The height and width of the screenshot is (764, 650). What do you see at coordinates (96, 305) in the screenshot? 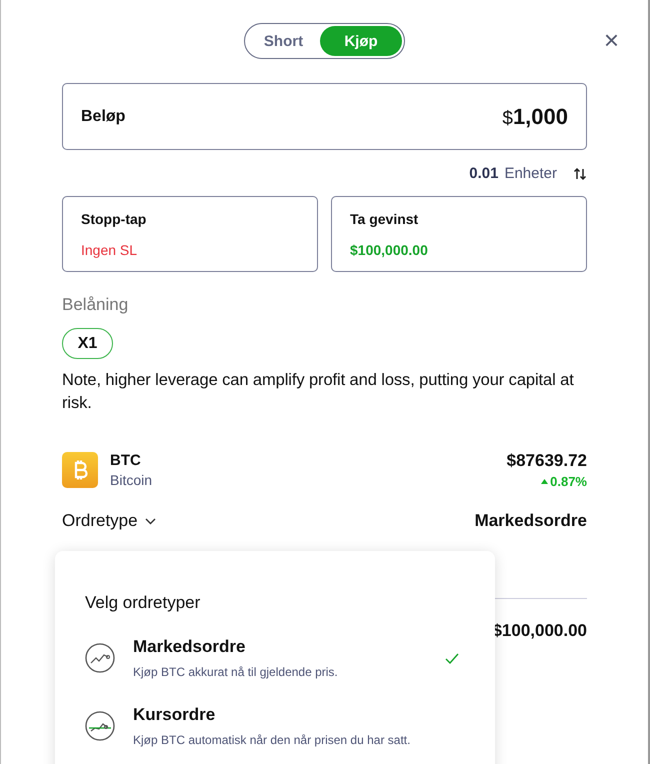
I see `leverage-label: Belåning` at bounding box center [96, 305].